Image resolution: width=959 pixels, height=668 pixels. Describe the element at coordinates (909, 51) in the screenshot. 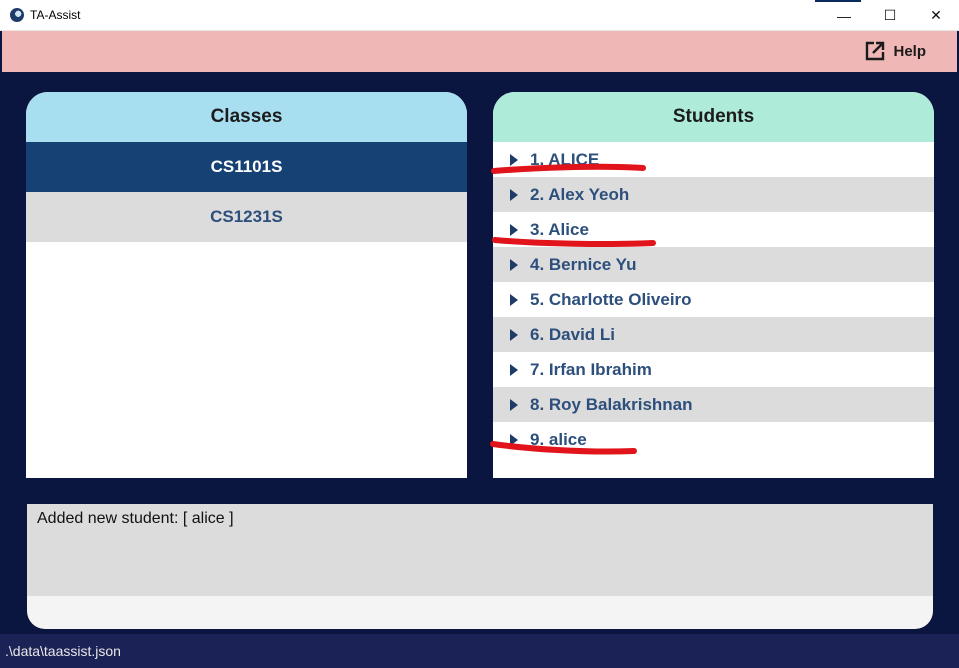

I see `help-label: Help` at that location.